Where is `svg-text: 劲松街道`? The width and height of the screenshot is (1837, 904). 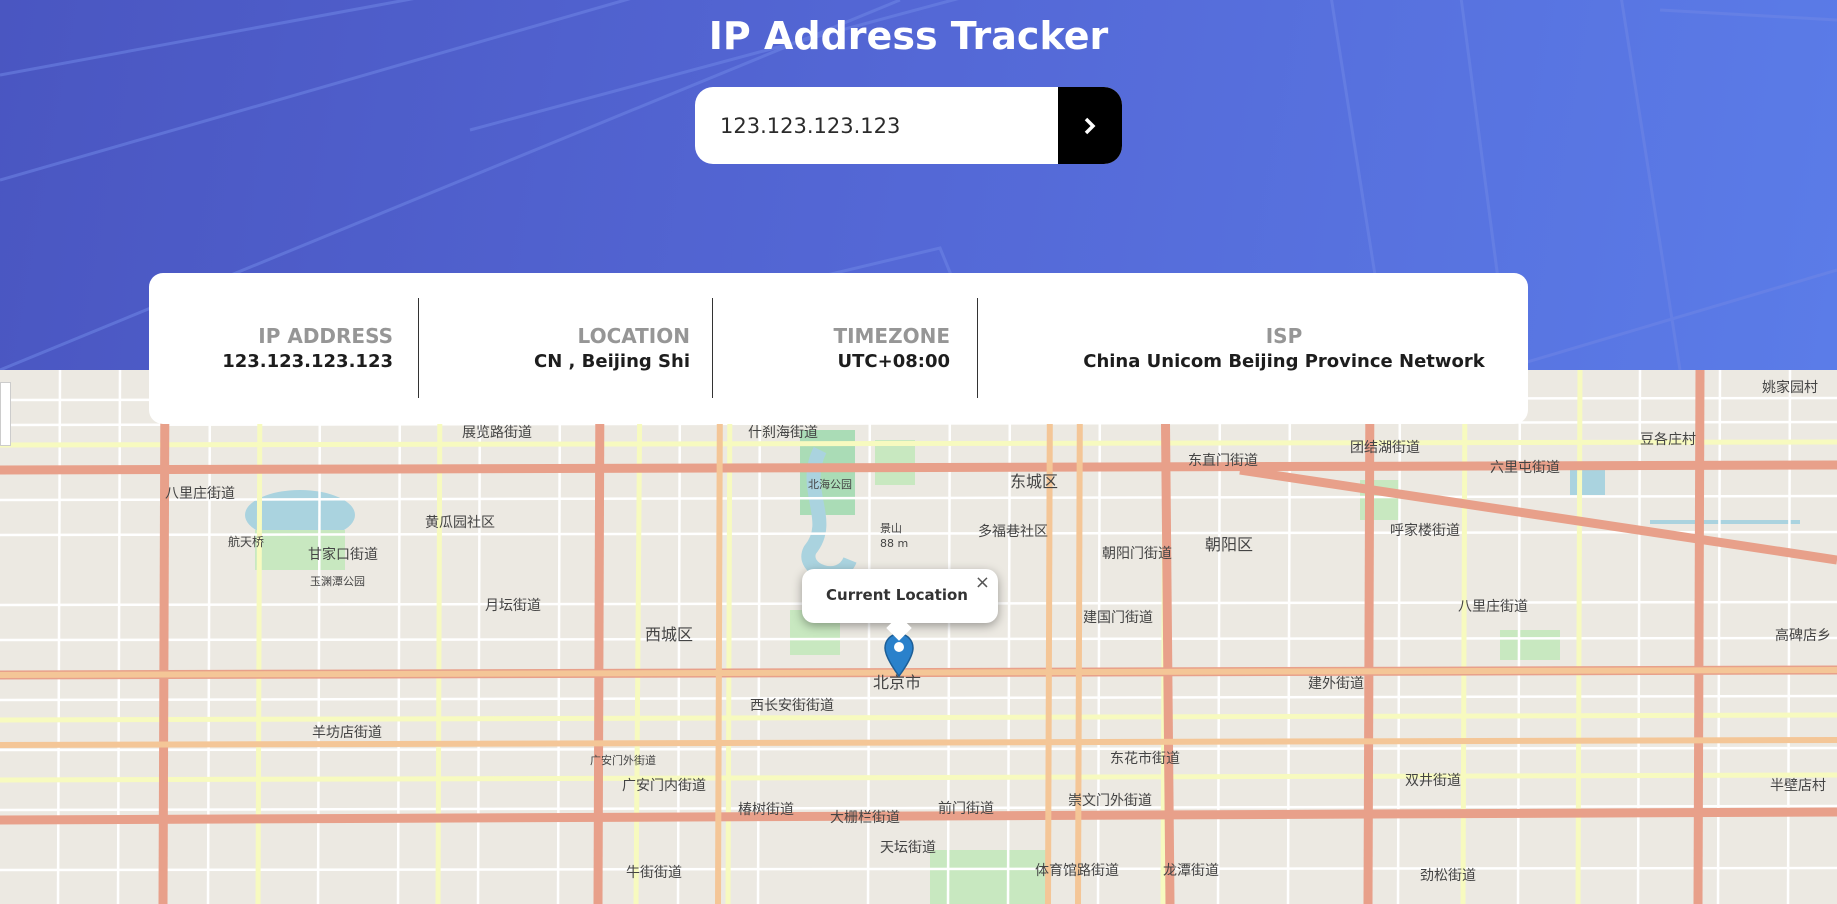 svg-text: 劲松街道 is located at coordinates (1448, 876).